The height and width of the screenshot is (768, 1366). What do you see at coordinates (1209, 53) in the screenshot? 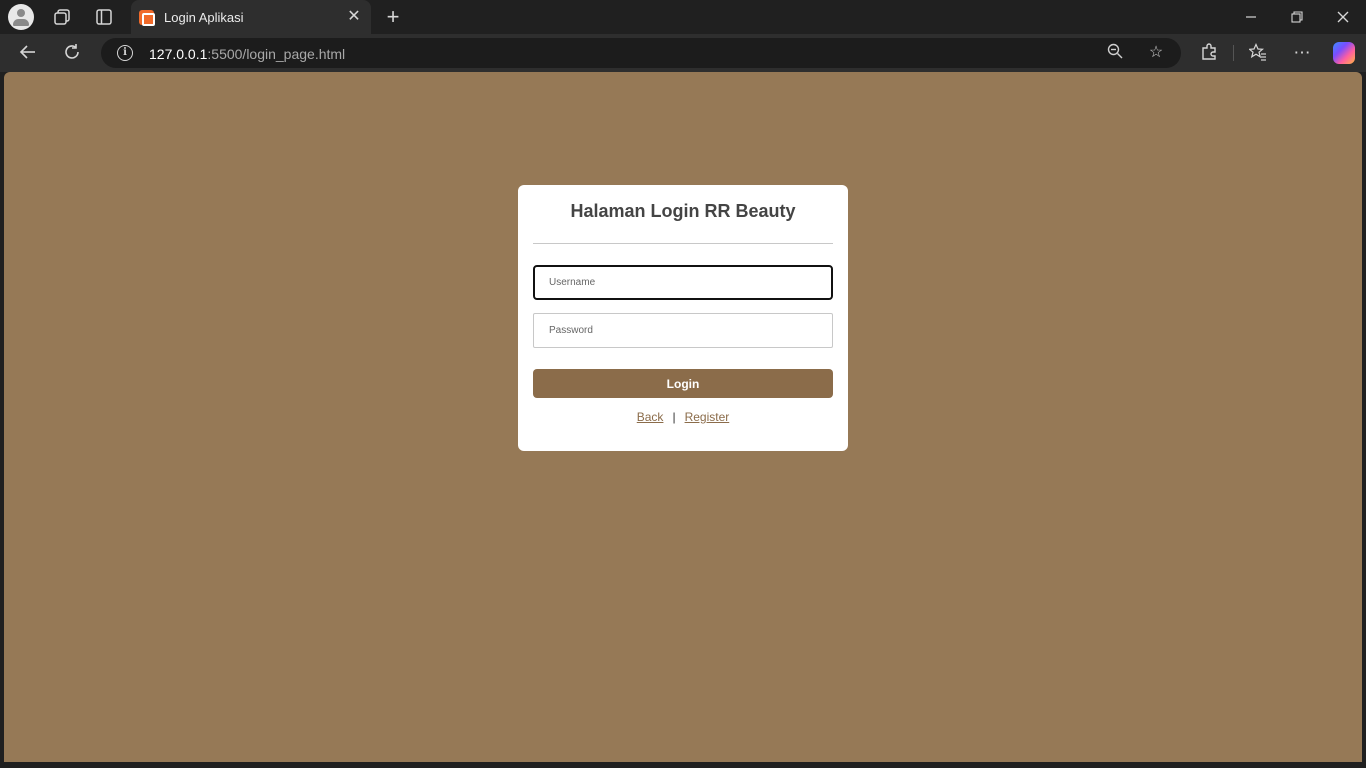
I see `puzzle-icon` at bounding box center [1209, 53].